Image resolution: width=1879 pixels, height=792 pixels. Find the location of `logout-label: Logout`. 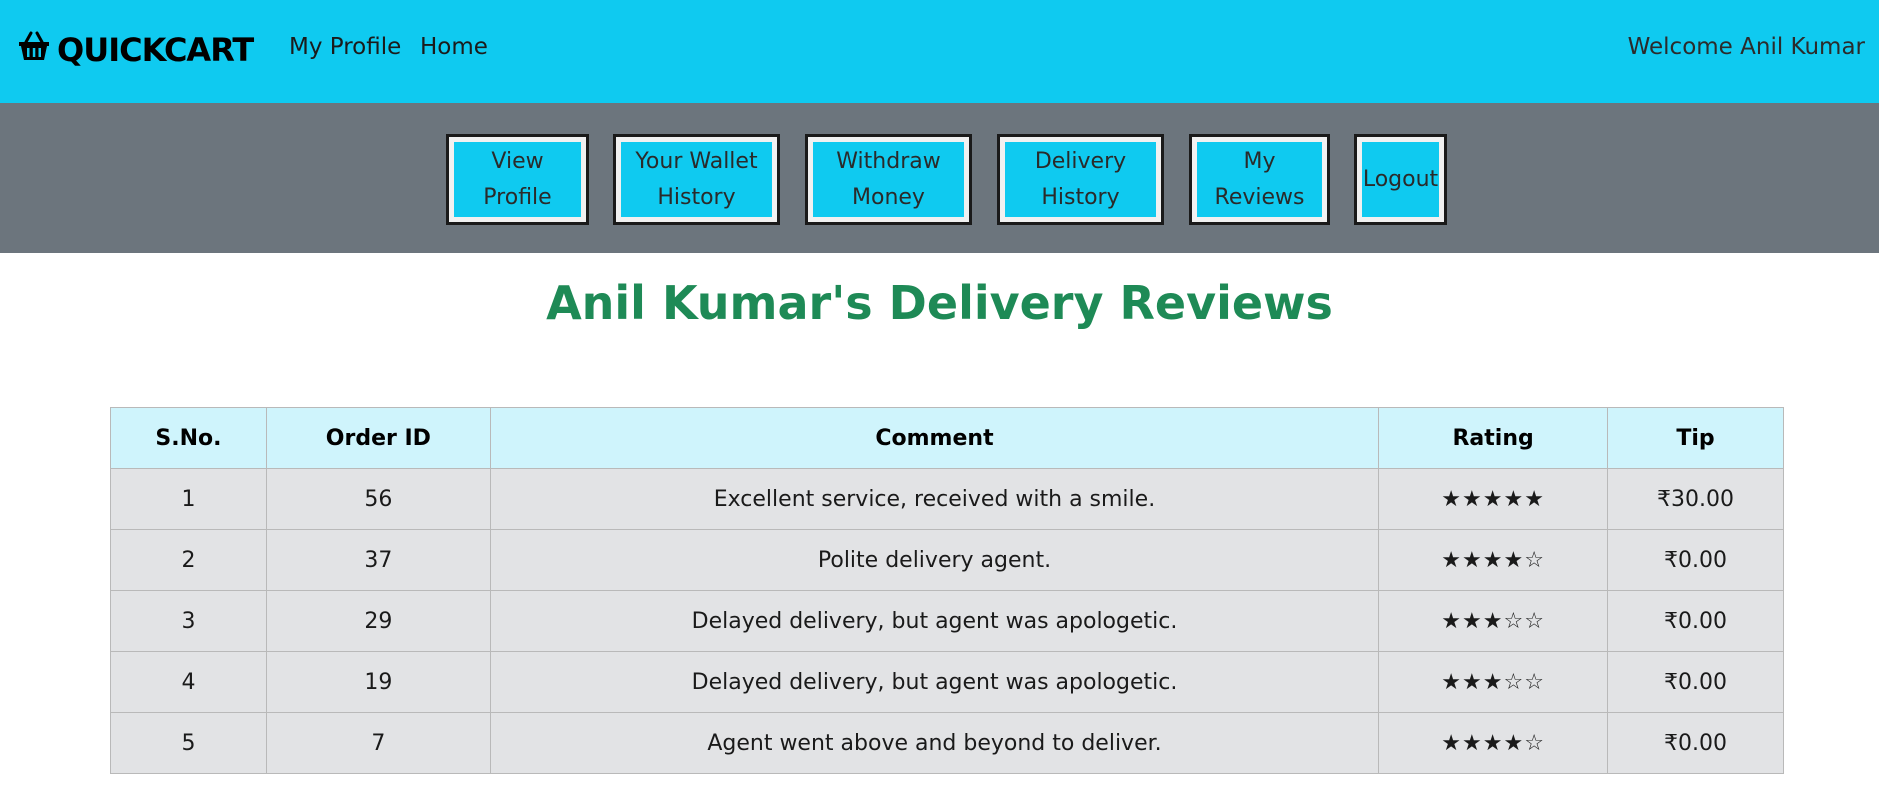

logout-label: Logout is located at coordinates (1400, 179).